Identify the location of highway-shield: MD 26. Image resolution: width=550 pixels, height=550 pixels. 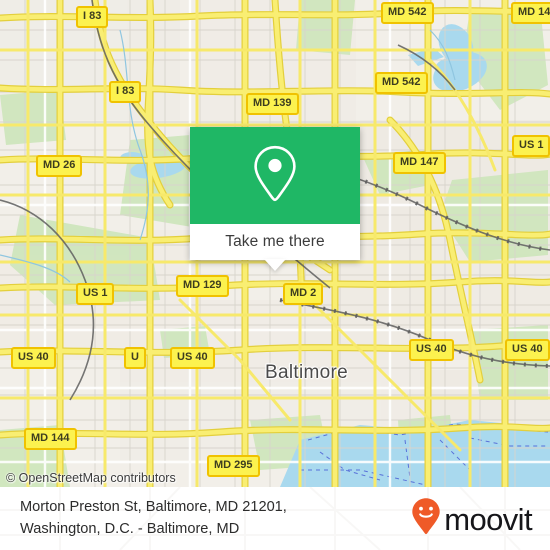
(59, 166).